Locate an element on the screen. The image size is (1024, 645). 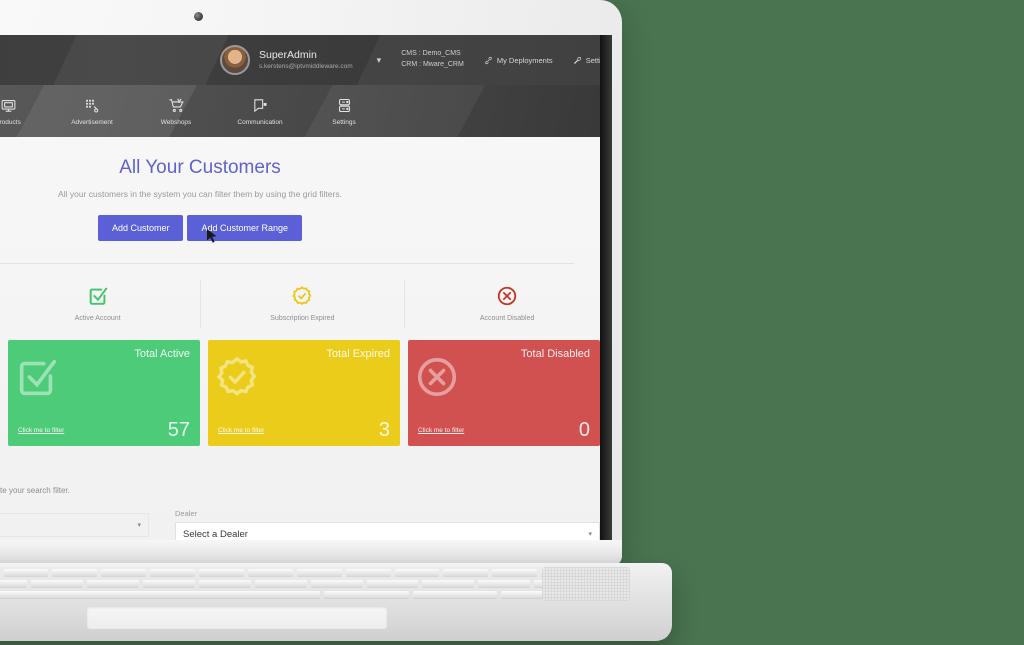
nav-item-settings: Settings is located at coordinates (344, 111).